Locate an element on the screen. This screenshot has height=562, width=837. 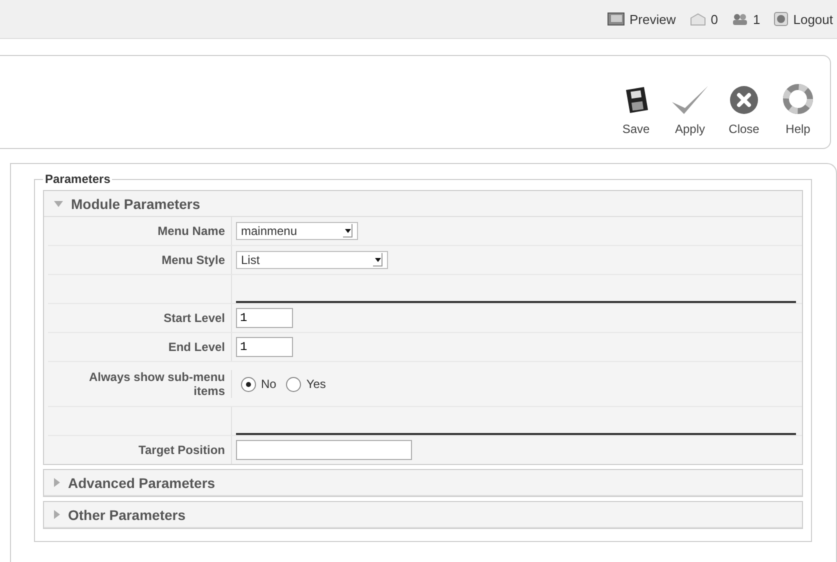
monitor-icon is located at coordinates (615, 19).